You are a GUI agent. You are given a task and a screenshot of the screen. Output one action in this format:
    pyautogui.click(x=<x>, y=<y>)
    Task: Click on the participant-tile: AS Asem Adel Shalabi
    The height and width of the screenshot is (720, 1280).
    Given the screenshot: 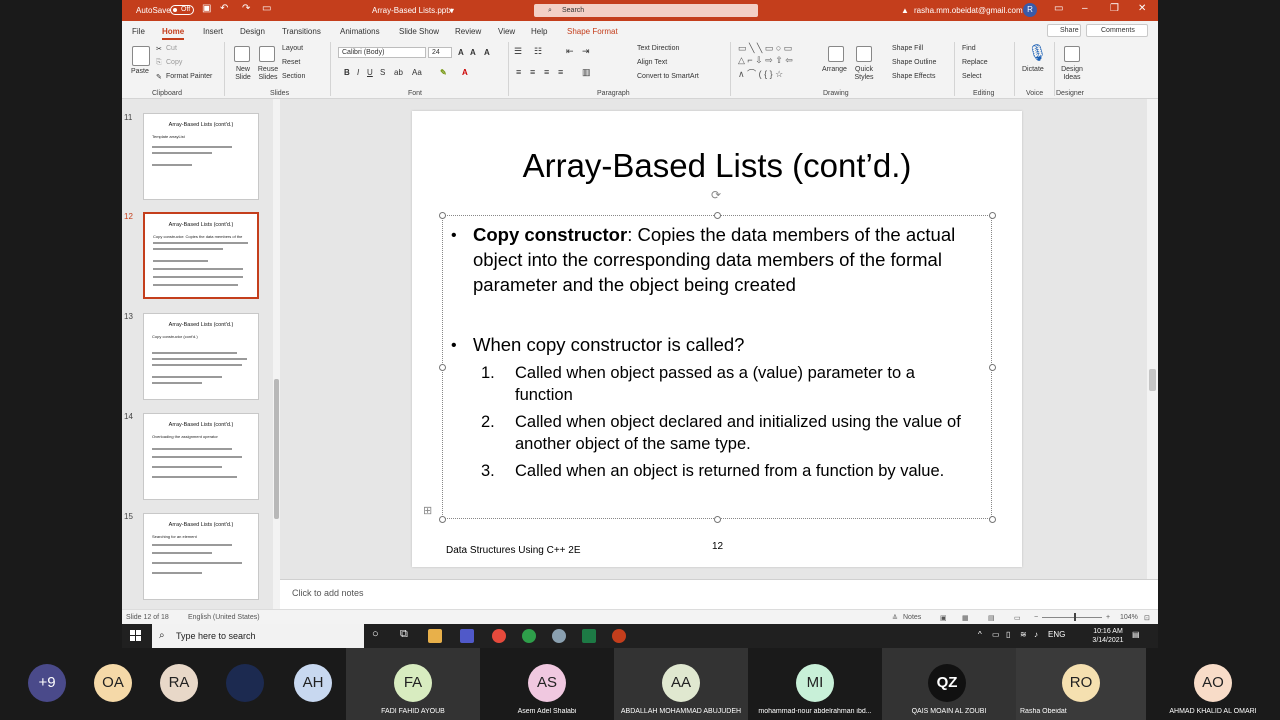 What is the action you would take?
    pyautogui.click(x=547, y=684)
    